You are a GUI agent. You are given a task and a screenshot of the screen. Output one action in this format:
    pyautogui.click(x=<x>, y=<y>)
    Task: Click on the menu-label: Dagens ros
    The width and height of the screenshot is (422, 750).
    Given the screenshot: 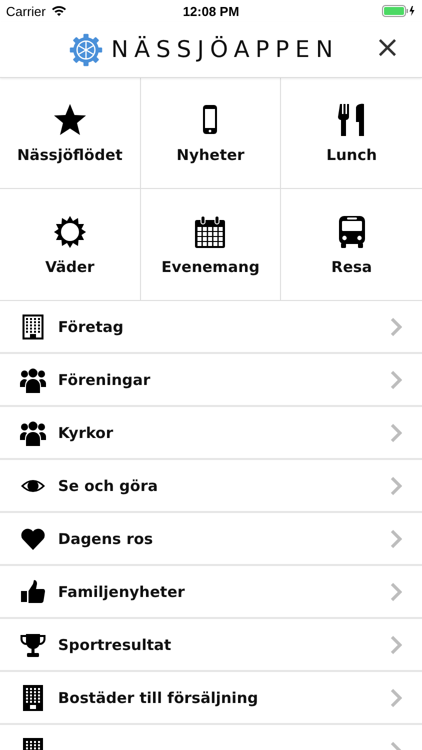 What is the action you would take?
    pyautogui.click(x=105, y=539)
    